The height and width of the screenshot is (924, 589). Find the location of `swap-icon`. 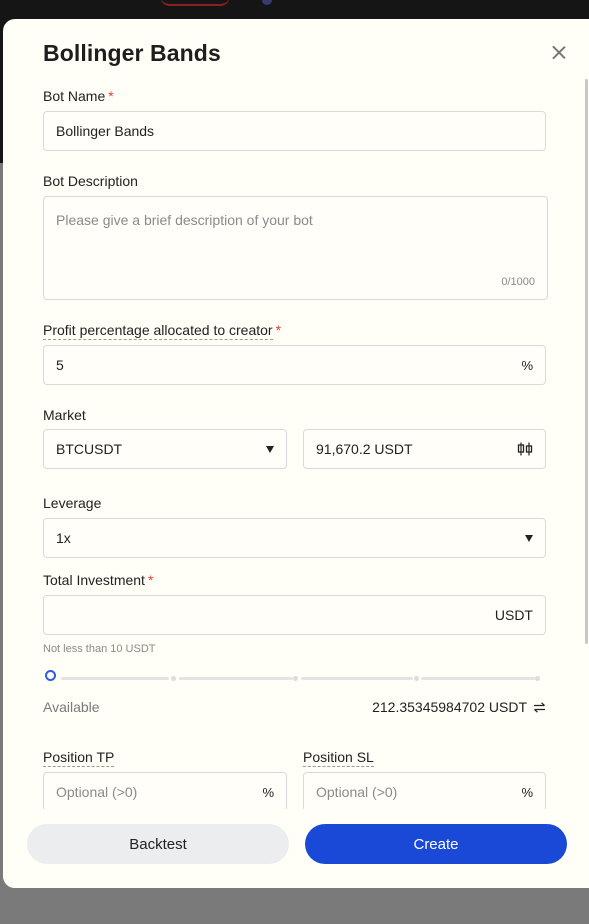

swap-icon is located at coordinates (539, 707).